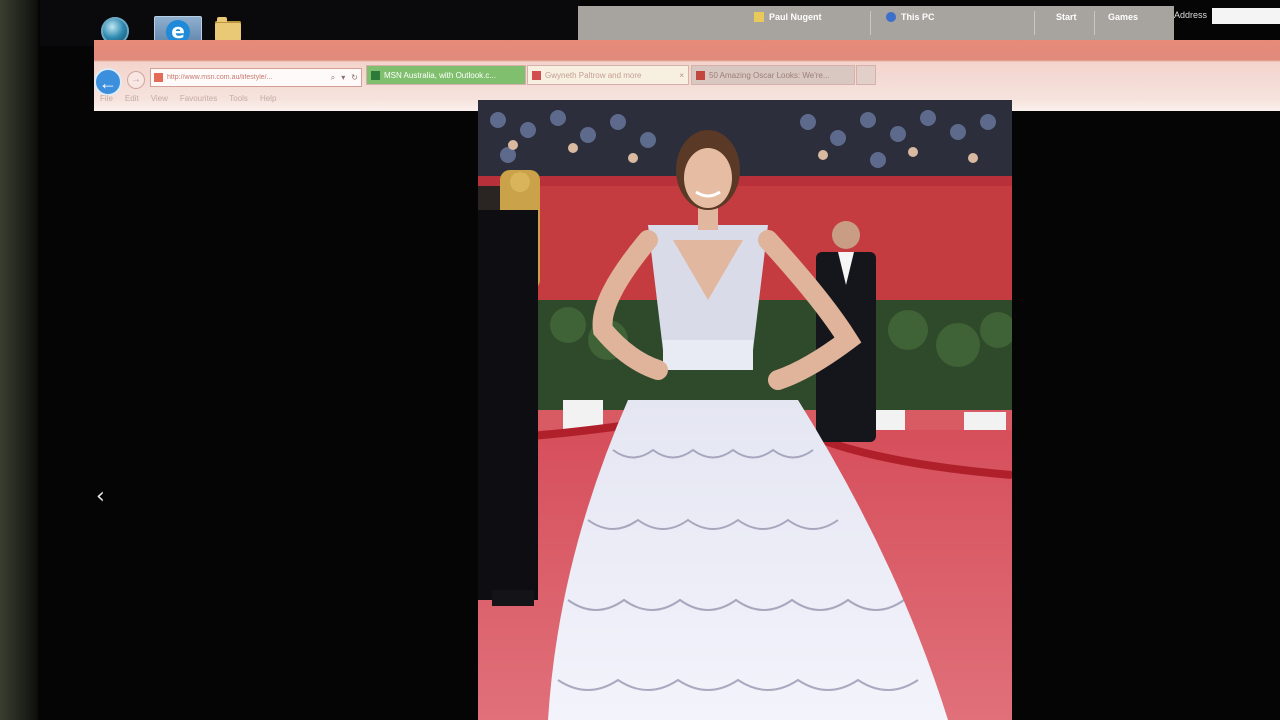  What do you see at coordinates (891, 17) in the screenshot?
I see `computer-icon` at bounding box center [891, 17].